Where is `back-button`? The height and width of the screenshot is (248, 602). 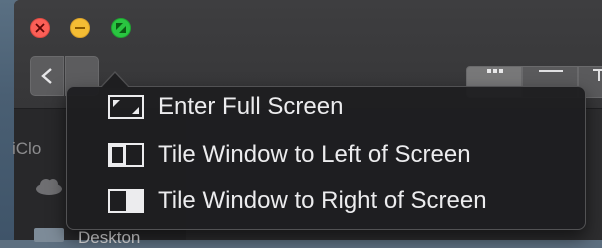 back-button is located at coordinates (47, 76).